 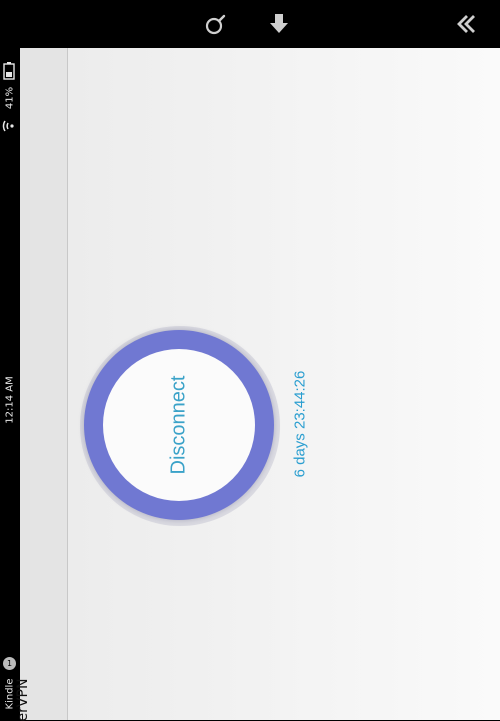 I want to click on notification-badge: 1, so click(x=9, y=663).